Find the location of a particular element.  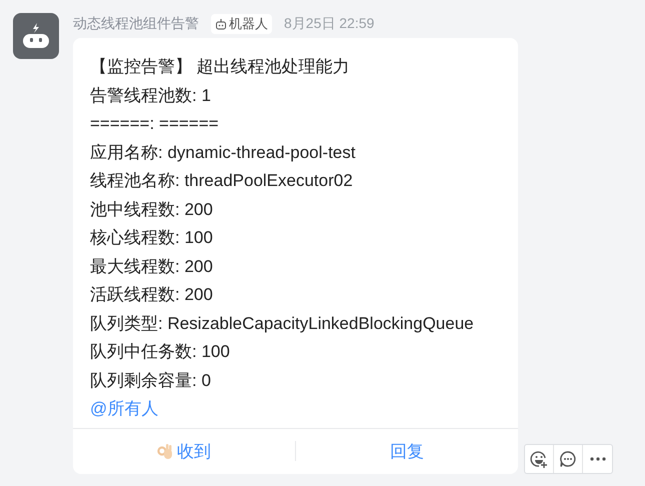

ok-hand-icon is located at coordinates (165, 451).